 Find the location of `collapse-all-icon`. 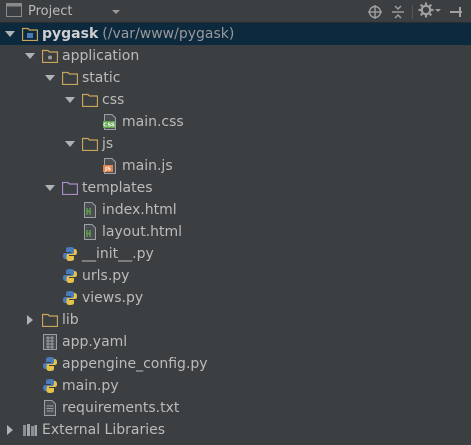

collapse-all-icon is located at coordinates (398, 12).